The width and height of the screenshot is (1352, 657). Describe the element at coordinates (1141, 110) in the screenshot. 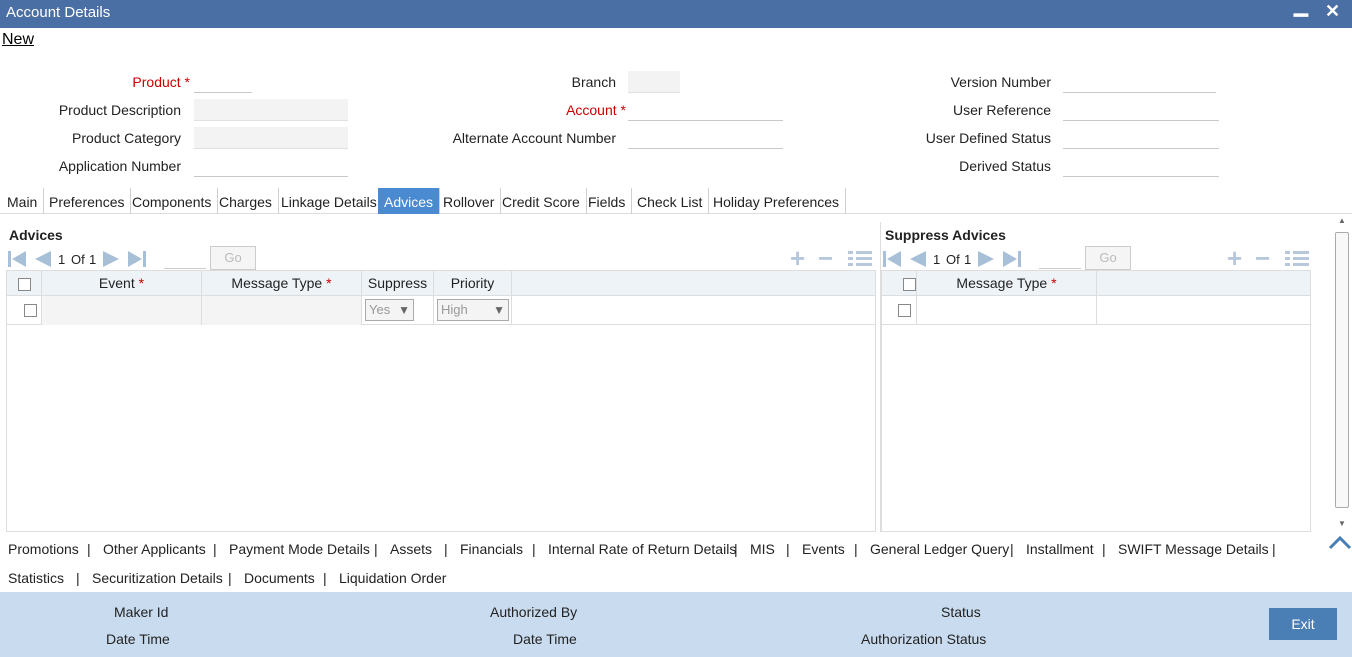

I see `user-reference-input` at that location.